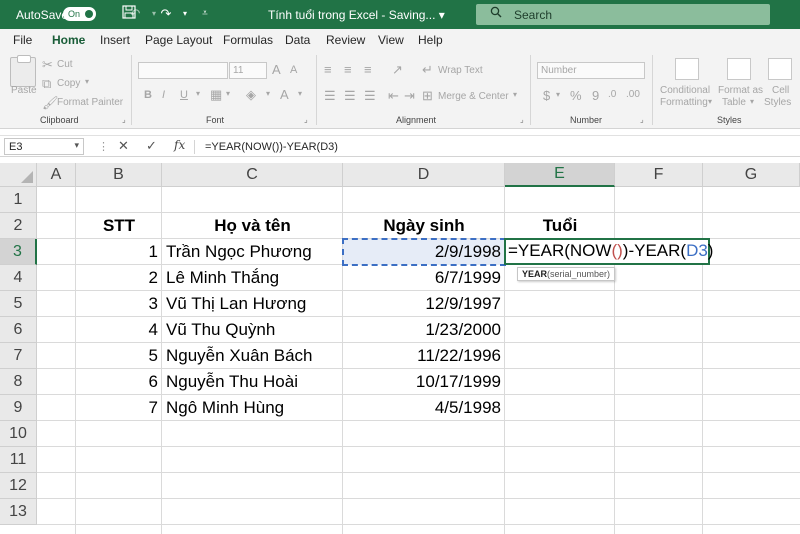 This screenshot has width=800, height=534. What do you see at coordinates (119, 278) in the screenshot?
I see `stt-cell: 2` at bounding box center [119, 278].